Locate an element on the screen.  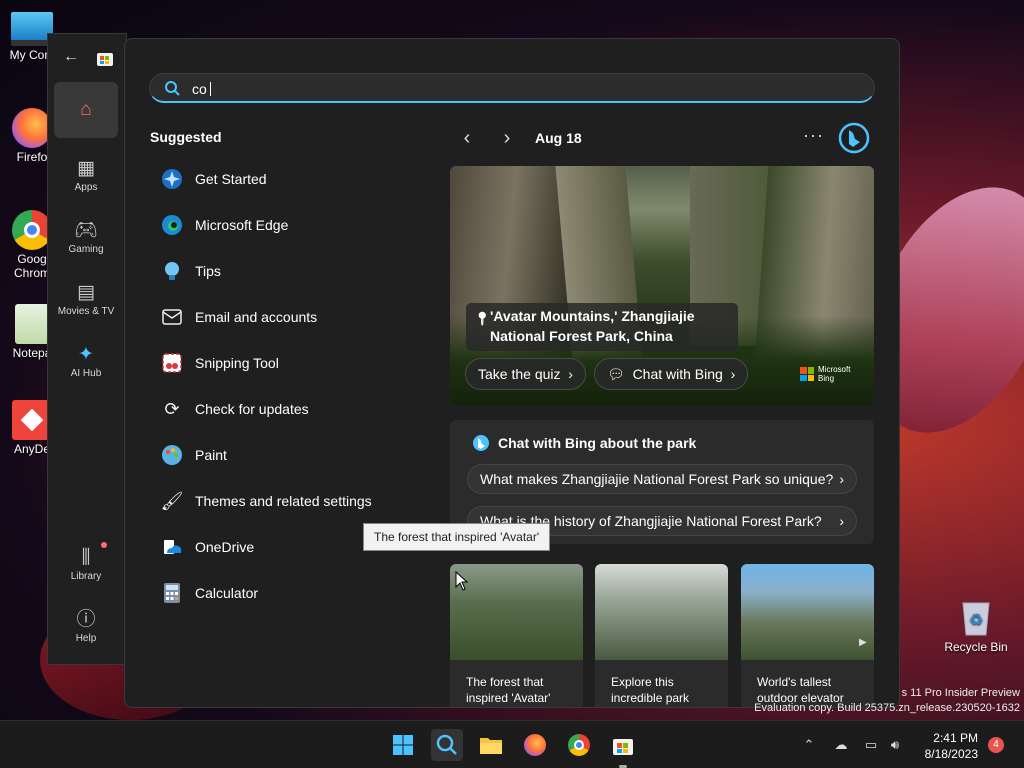
tooltip: The forest that inspired 'Avatar' is located at coordinates (457, 537).